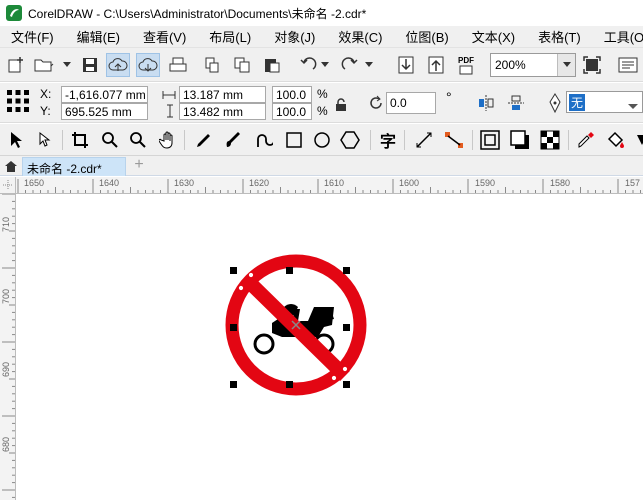 This screenshot has height=500, width=643. Describe the element at coordinates (411, 103) in the screenshot. I see `rotation-angle-input: 0.0` at that location.